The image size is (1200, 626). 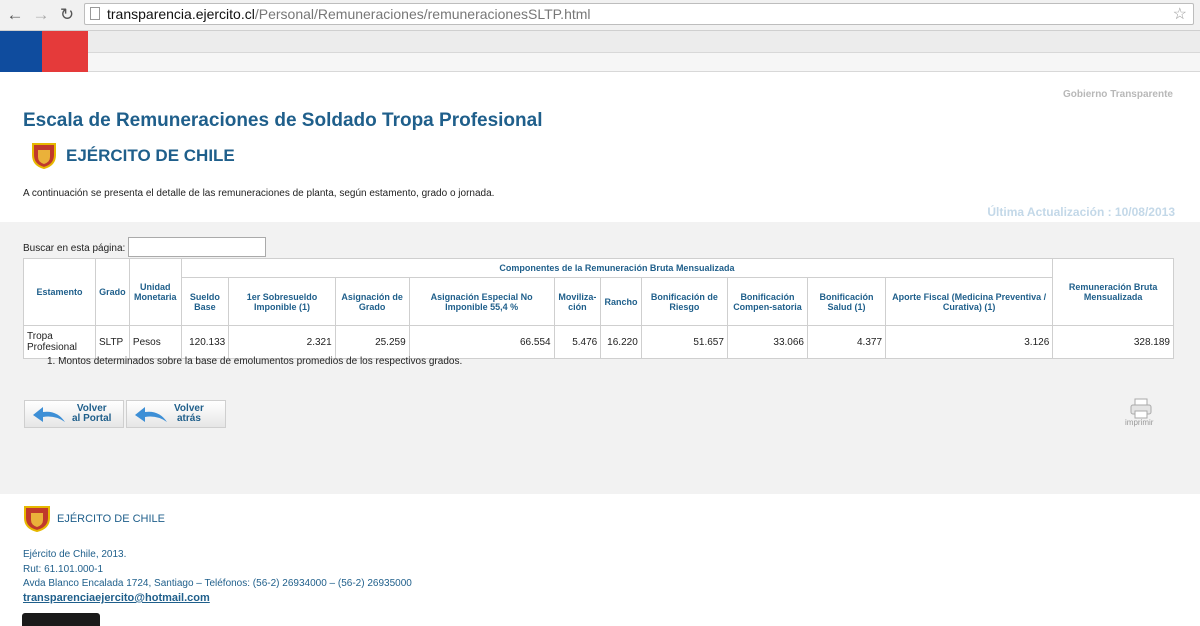 I want to click on footer-line: Ejército de Chile, 2013., so click(x=75, y=554).